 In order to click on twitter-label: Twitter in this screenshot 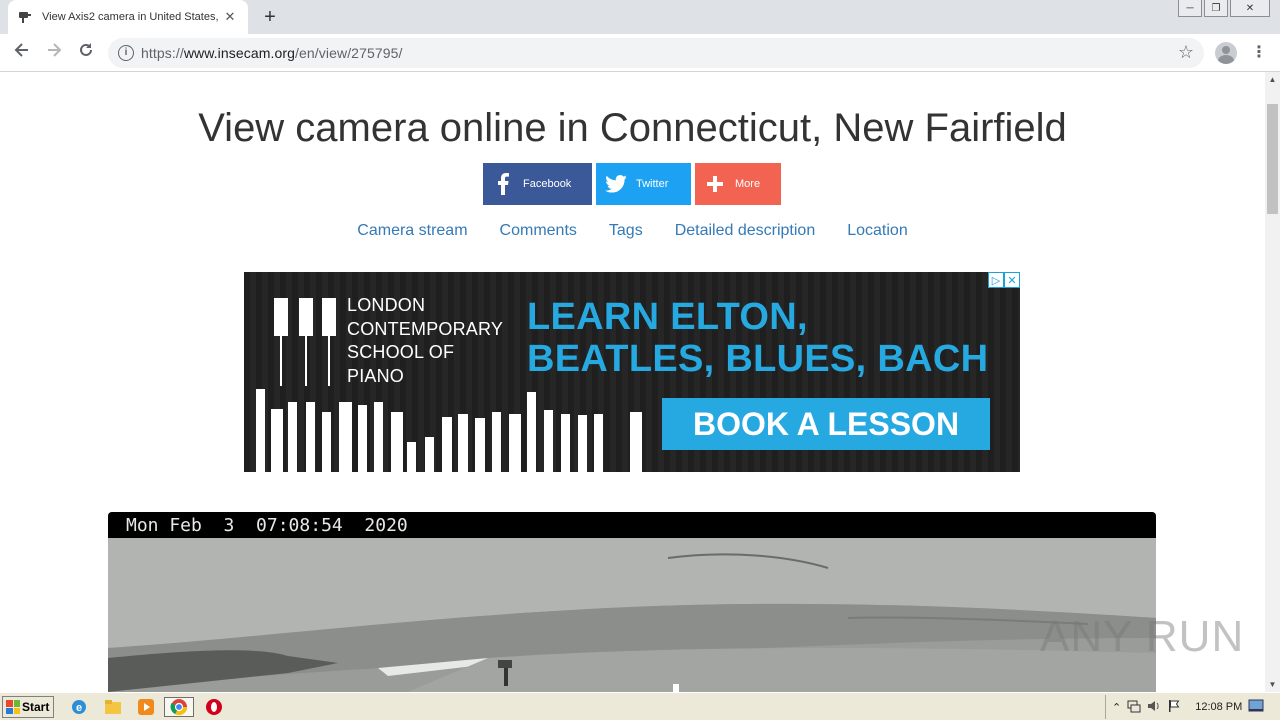, I will do `click(652, 184)`.